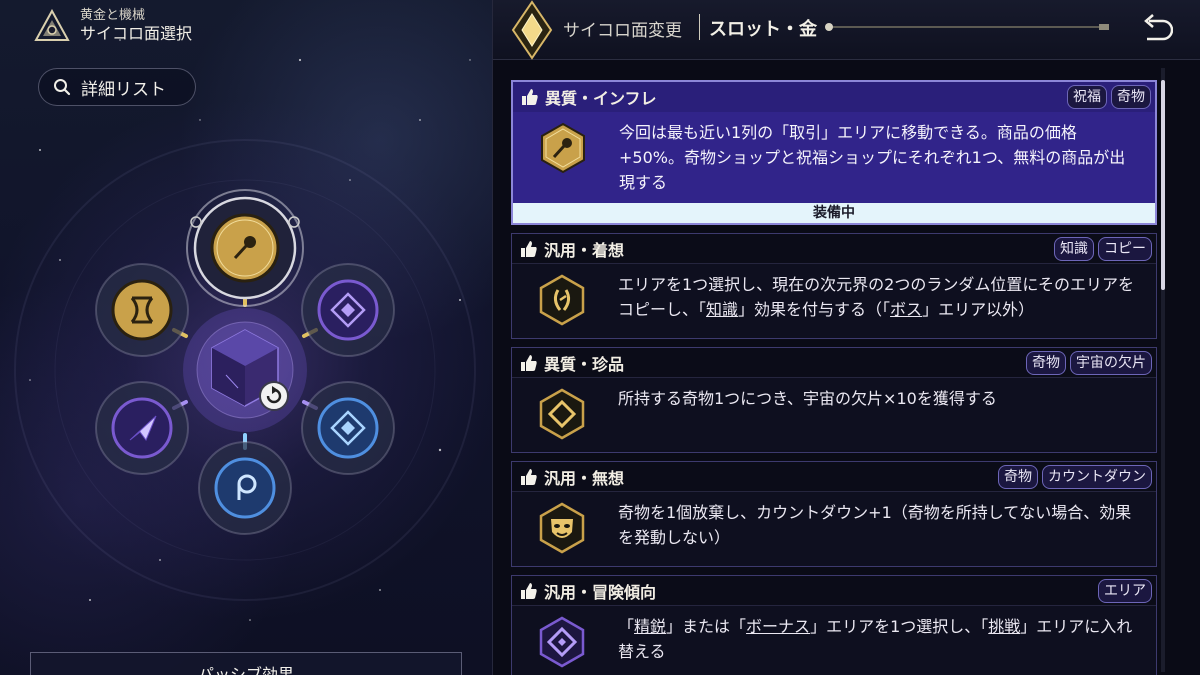 The image size is (1200, 675). I want to click on scrollbar-thumb, so click(1163, 185).